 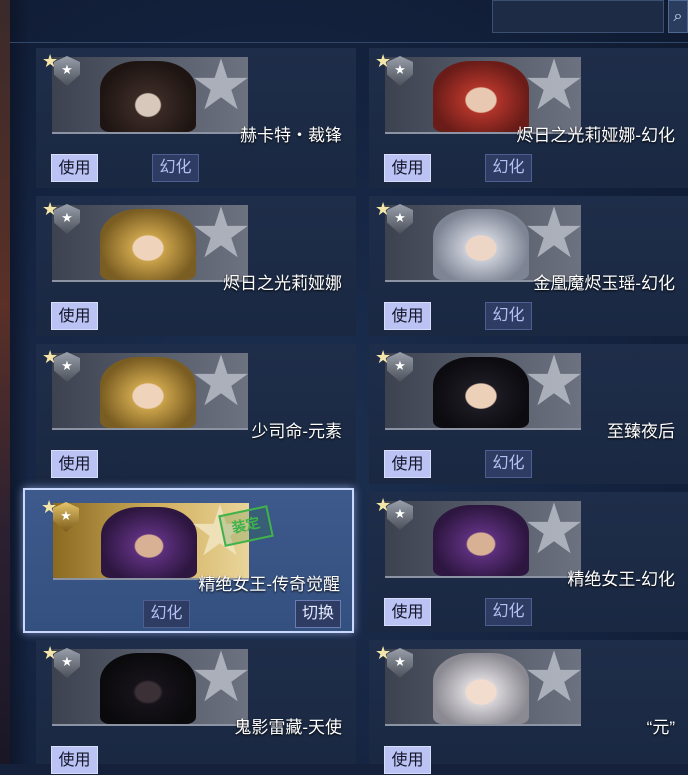 What do you see at coordinates (604, 283) in the screenshot?
I see `skin-name: 金凰魔烬玉瑶-幻化` at bounding box center [604, 283].